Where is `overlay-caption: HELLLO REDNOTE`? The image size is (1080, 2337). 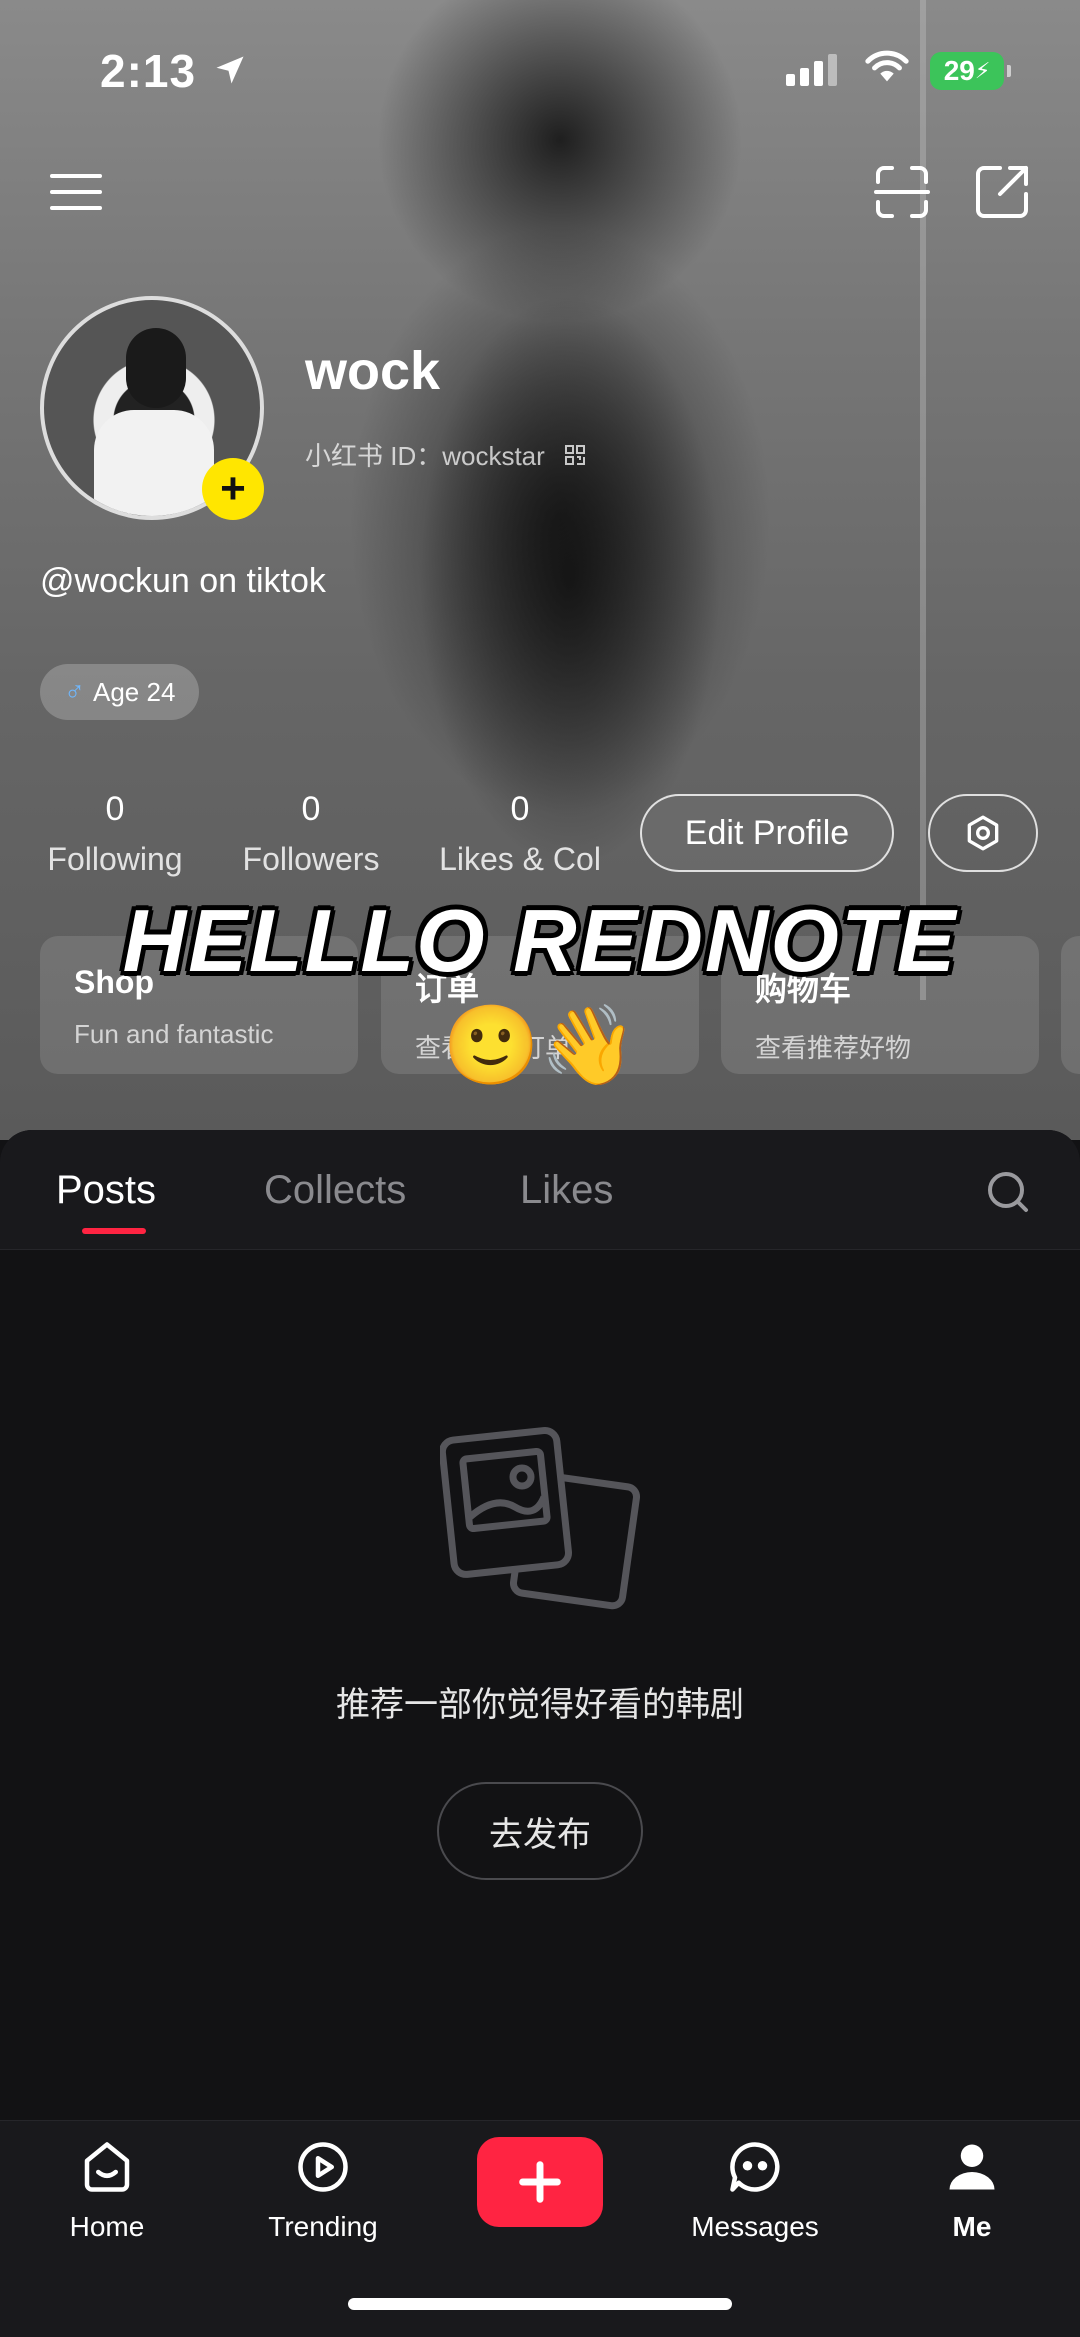 overlay-caption: HELLLO REDNOTE is located at coordinates (540, 940).